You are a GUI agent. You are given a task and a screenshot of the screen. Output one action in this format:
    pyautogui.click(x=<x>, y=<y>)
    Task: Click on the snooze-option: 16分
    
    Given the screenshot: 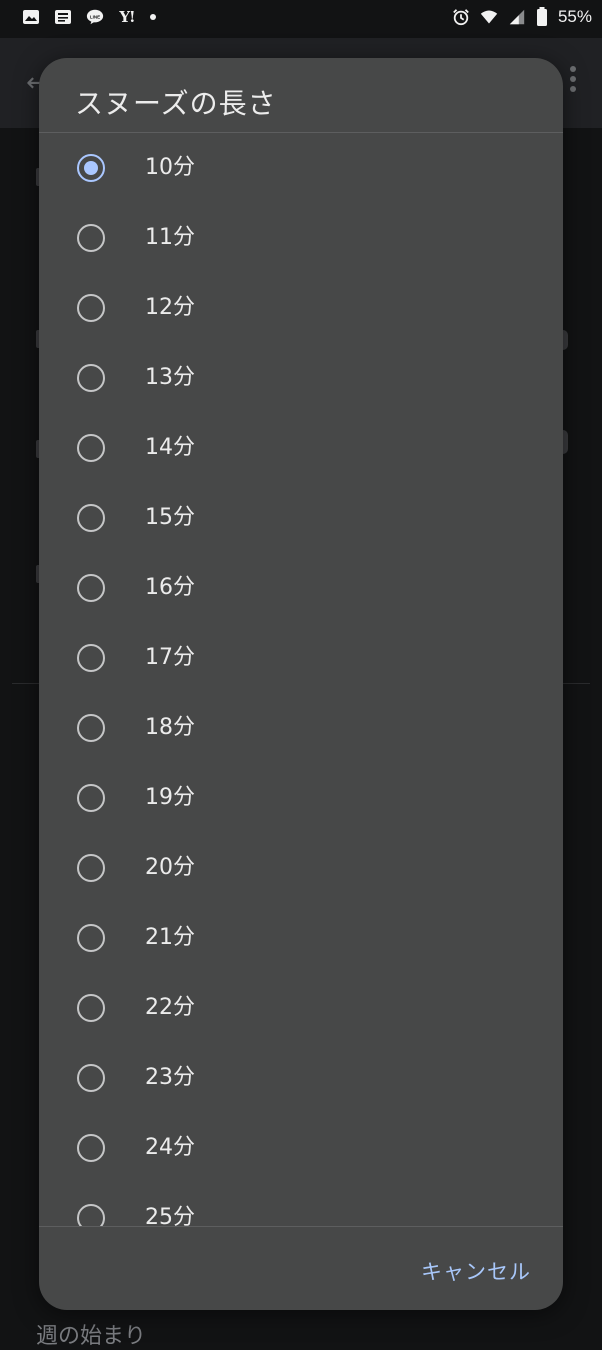 What is the action you would take?
    pyautogui.click(x=301, y=588)
    